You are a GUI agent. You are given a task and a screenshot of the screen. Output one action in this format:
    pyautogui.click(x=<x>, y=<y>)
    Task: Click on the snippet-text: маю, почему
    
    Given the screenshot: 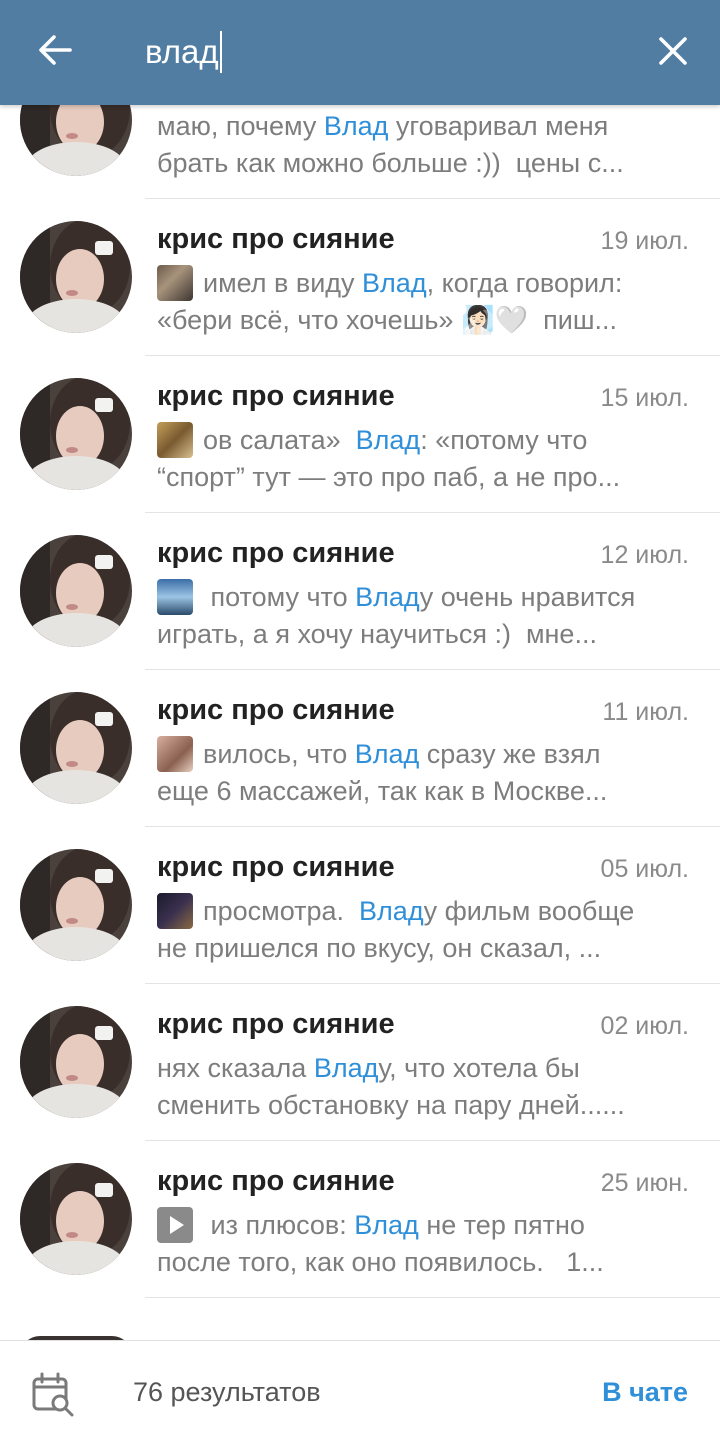 What is the action you would take?
    pyautogui.click(x=240, y=126)
    